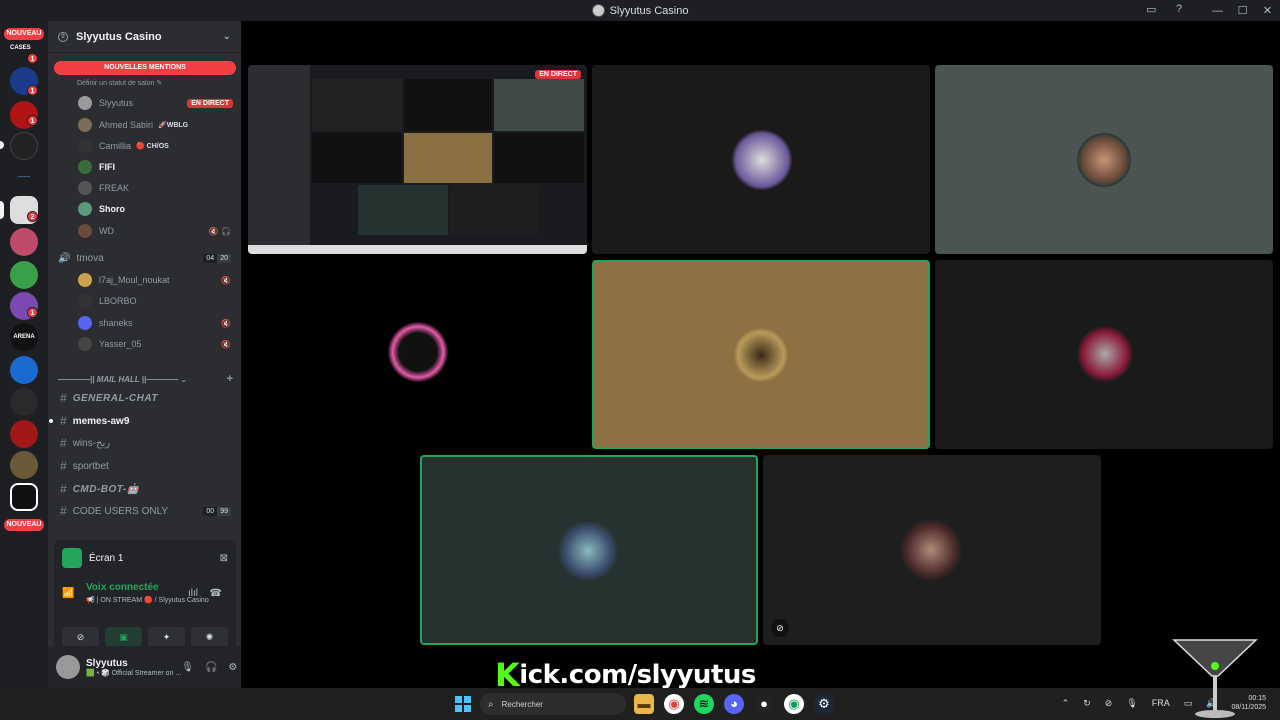  What do you see at coordinates (144, 103) in the screenshot?
I see `voice-member: Slyyutus EN DIRECT` at bounding box center [144, 103].